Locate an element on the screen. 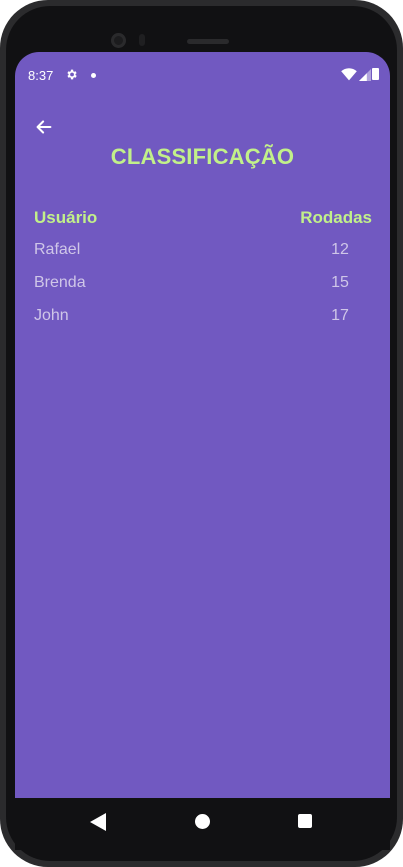  status-time: 8:37 is located at coordinates (41, 75).